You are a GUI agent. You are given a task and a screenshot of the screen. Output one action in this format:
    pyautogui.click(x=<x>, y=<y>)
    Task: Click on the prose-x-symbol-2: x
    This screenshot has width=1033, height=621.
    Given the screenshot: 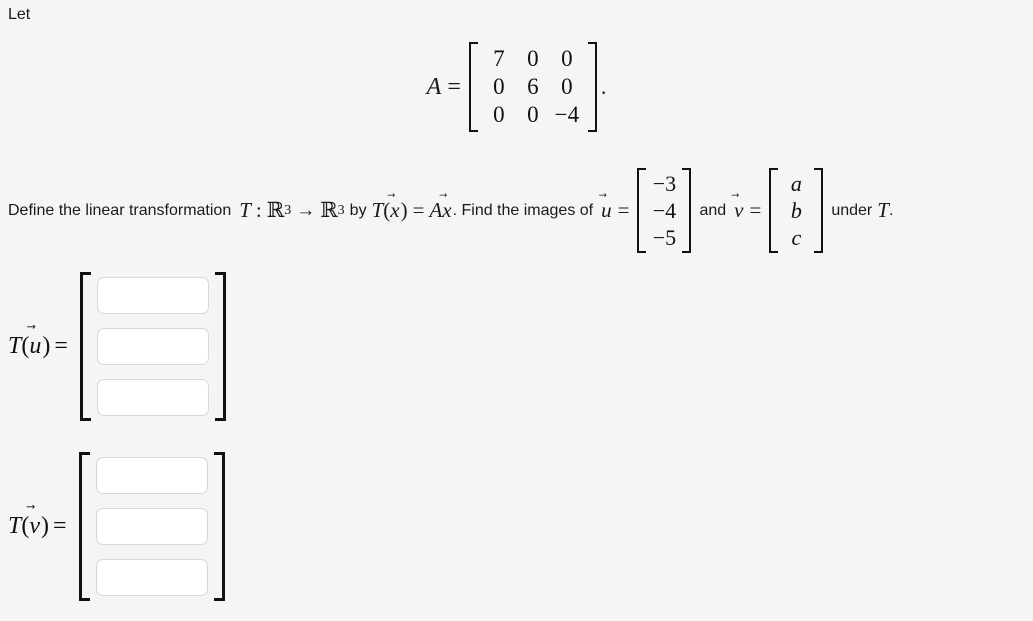 What is the action you would take?
    pyautogui.click(x=447, y=210)
    